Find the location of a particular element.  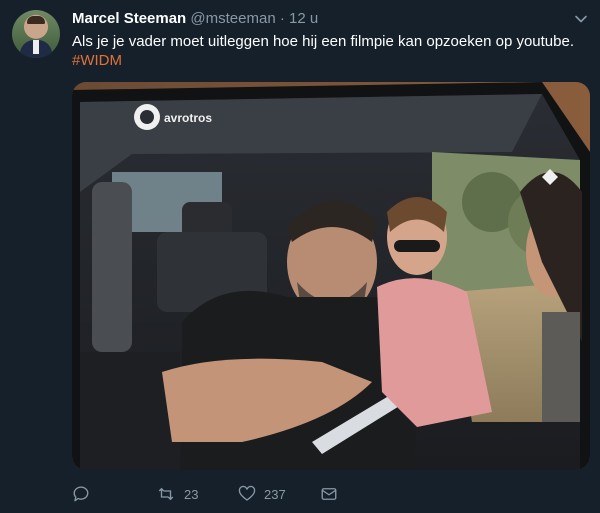

reply-icon is located at coordinates (81, 494).